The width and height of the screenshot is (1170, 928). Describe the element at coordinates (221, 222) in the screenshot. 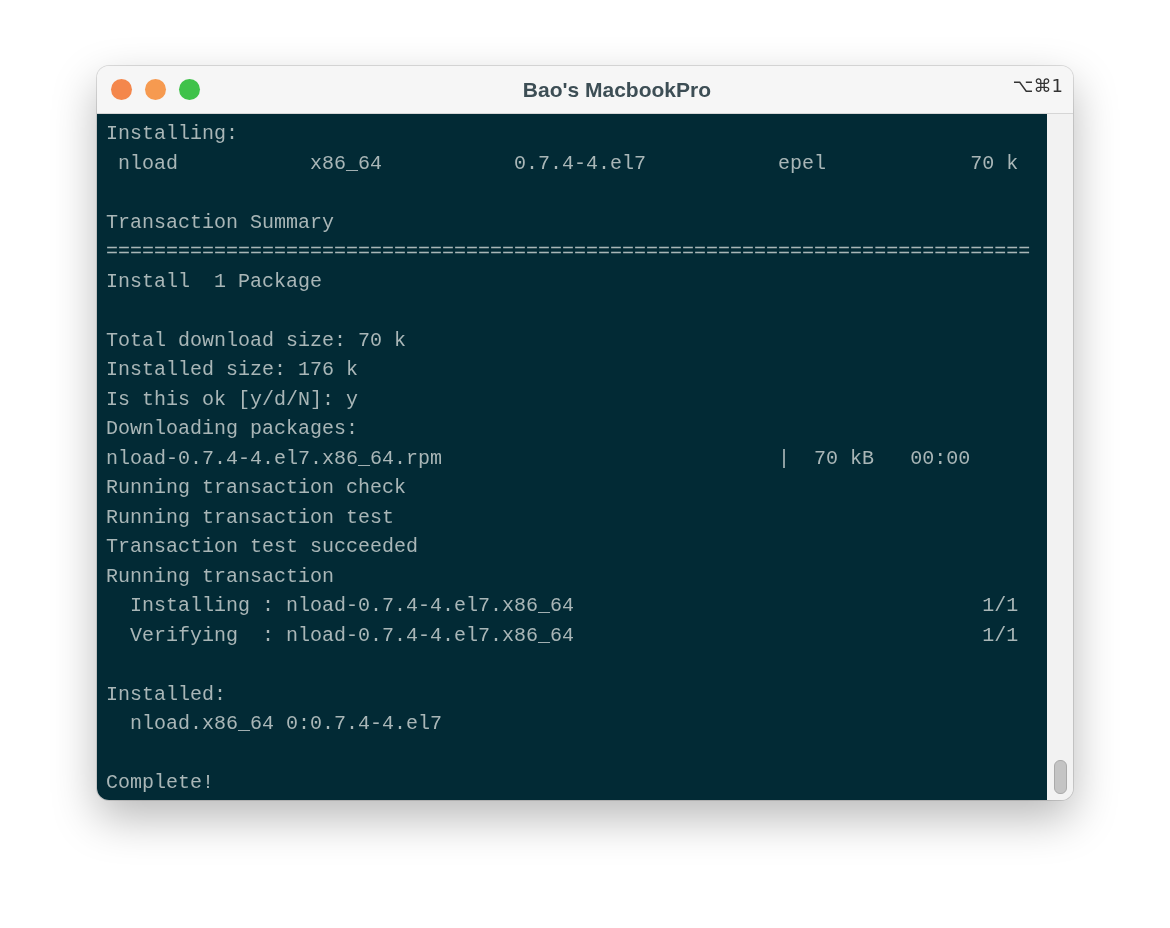

I see `terminal-line: Transaction Summary` at that location.